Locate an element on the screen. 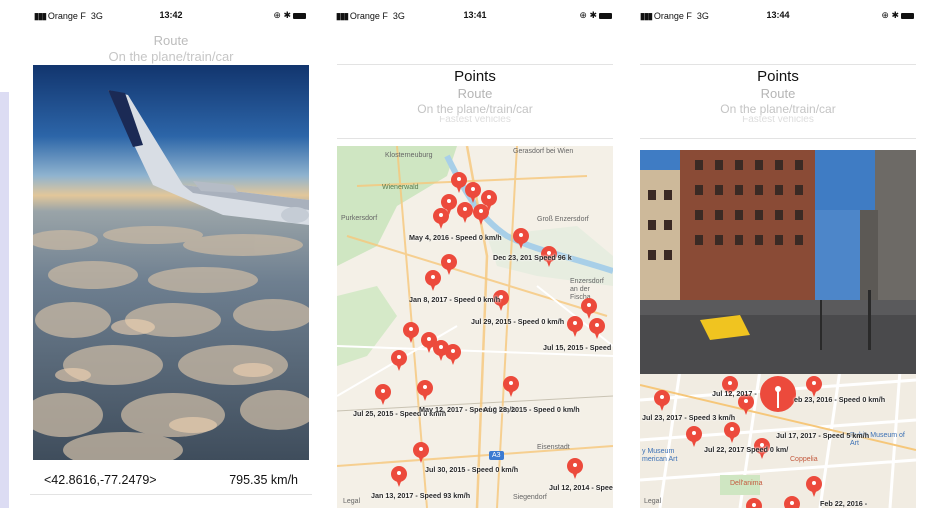 This screenshot has height=508, width=928. map-town-label: Purkersdorf is located at coordinates (359, 218).